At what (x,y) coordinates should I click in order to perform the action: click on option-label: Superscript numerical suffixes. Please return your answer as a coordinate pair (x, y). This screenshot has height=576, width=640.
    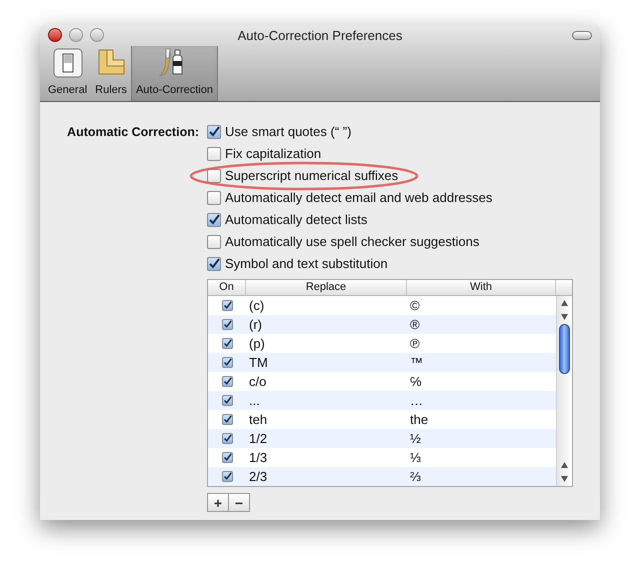
    Looking at the image, I should click on (311, 176).